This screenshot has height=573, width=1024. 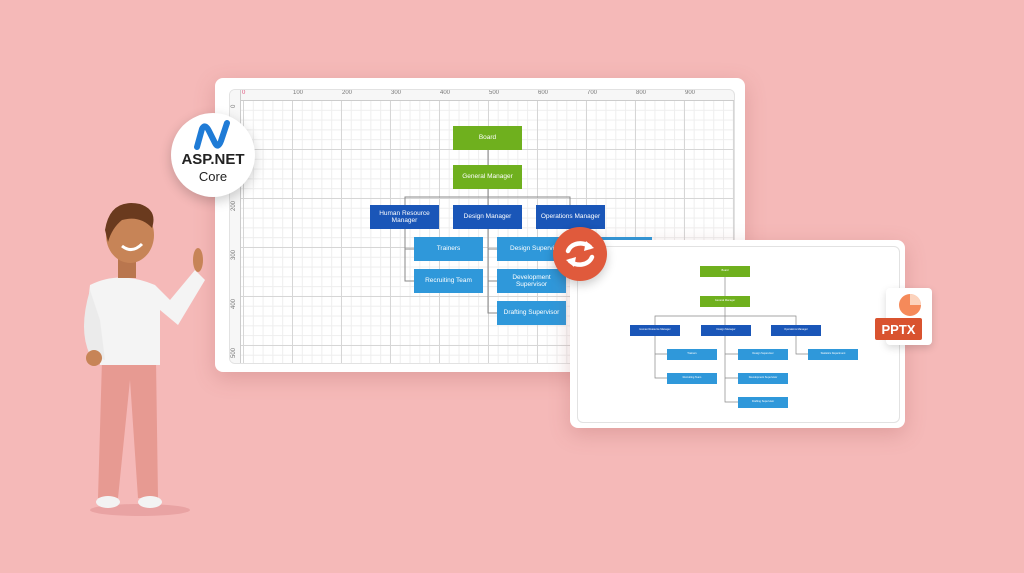 What do you see at coordinates (448, 249) in the screenshot?
I see `node-trainers: Trainers` at bounding box center [448, 249].